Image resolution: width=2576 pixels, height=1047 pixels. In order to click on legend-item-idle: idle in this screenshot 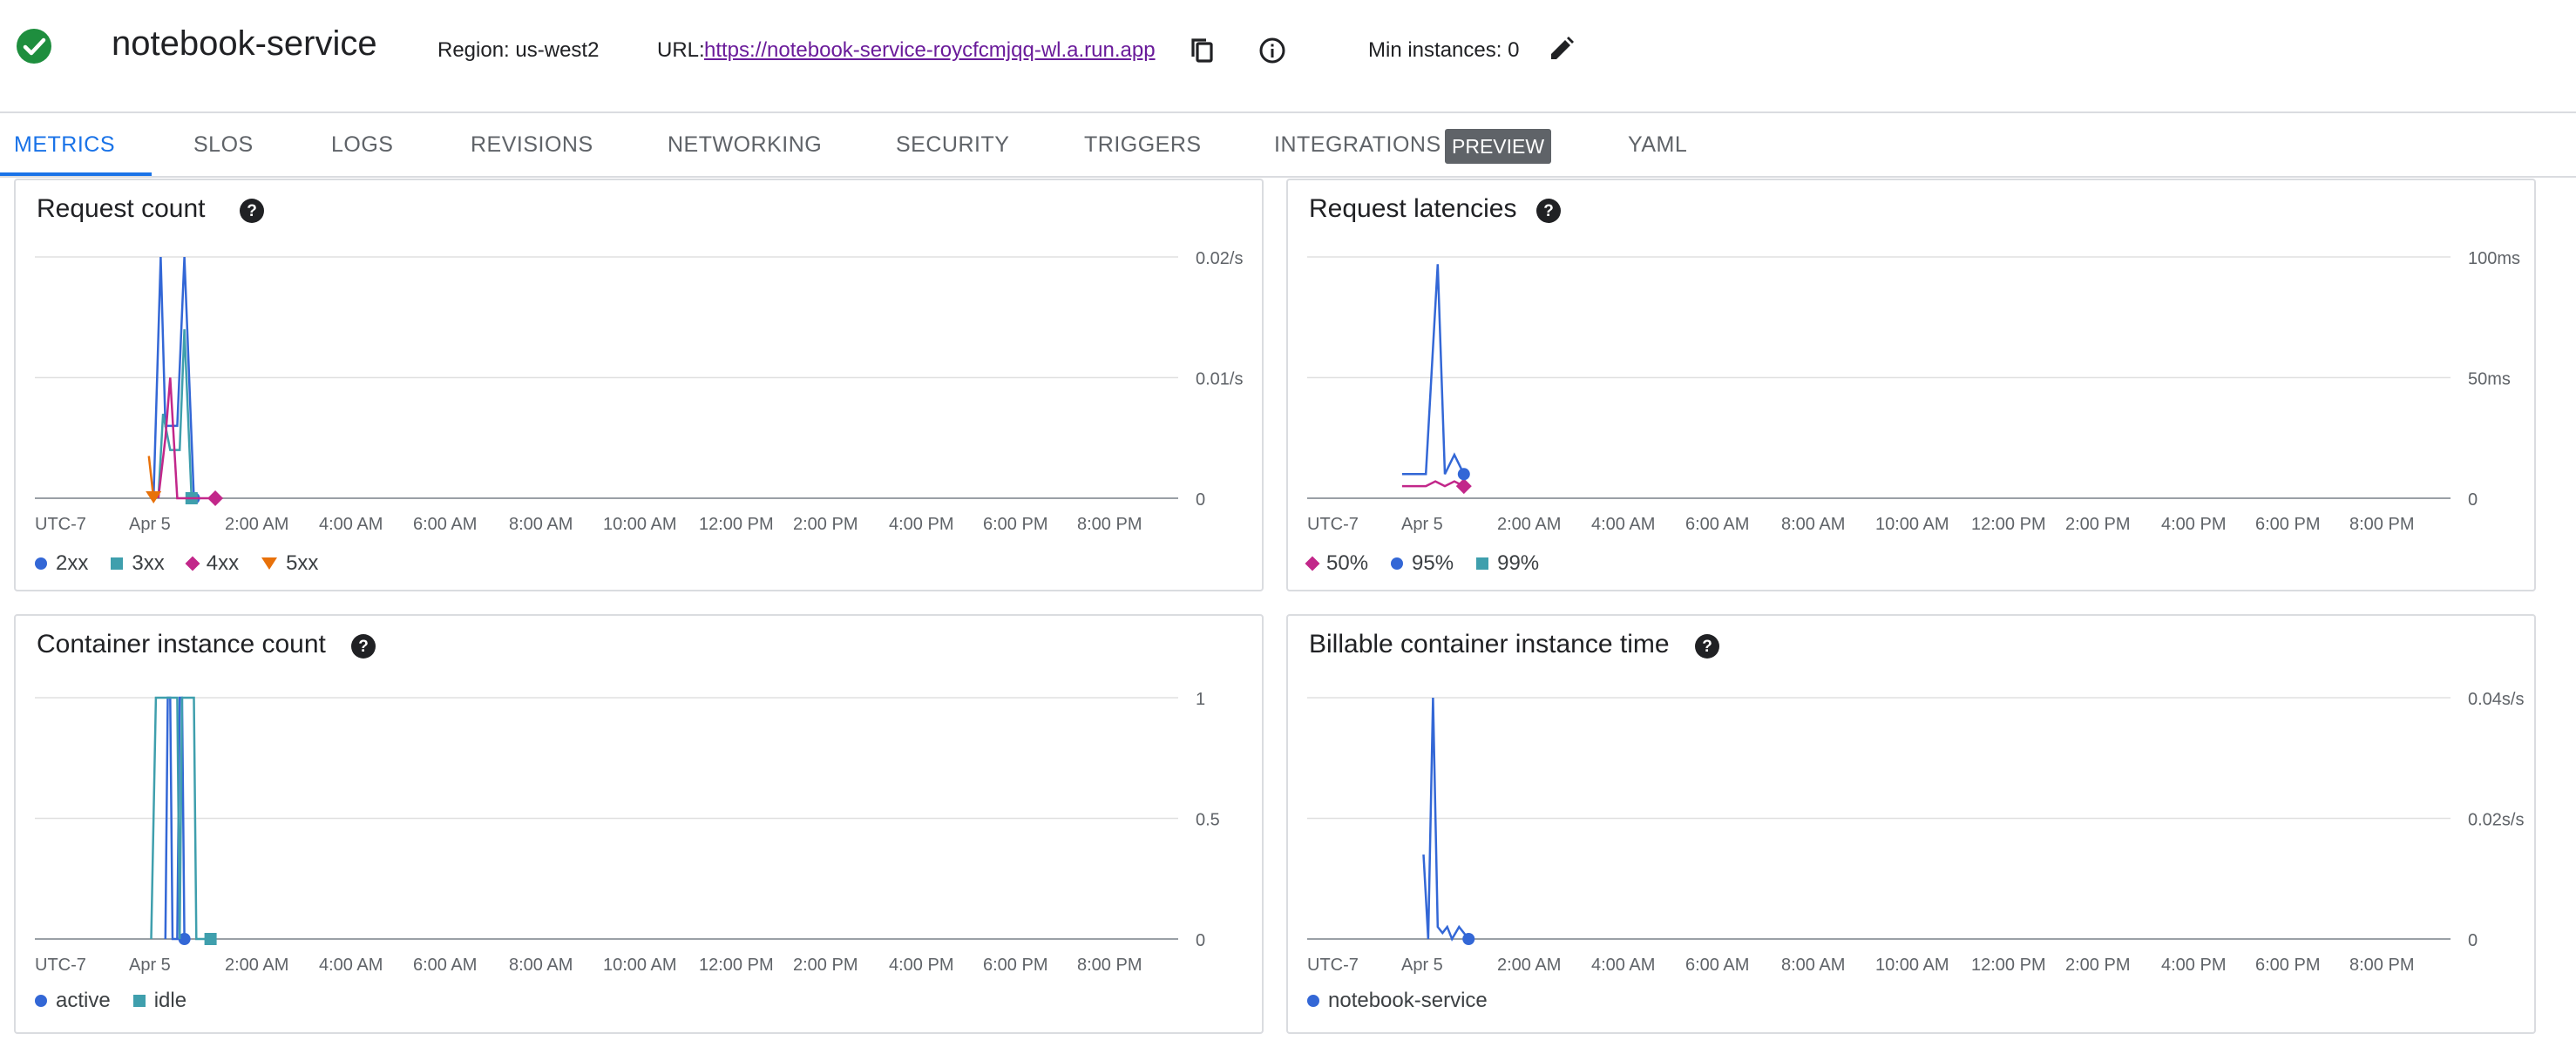, I will do `click(159, 1001)`.